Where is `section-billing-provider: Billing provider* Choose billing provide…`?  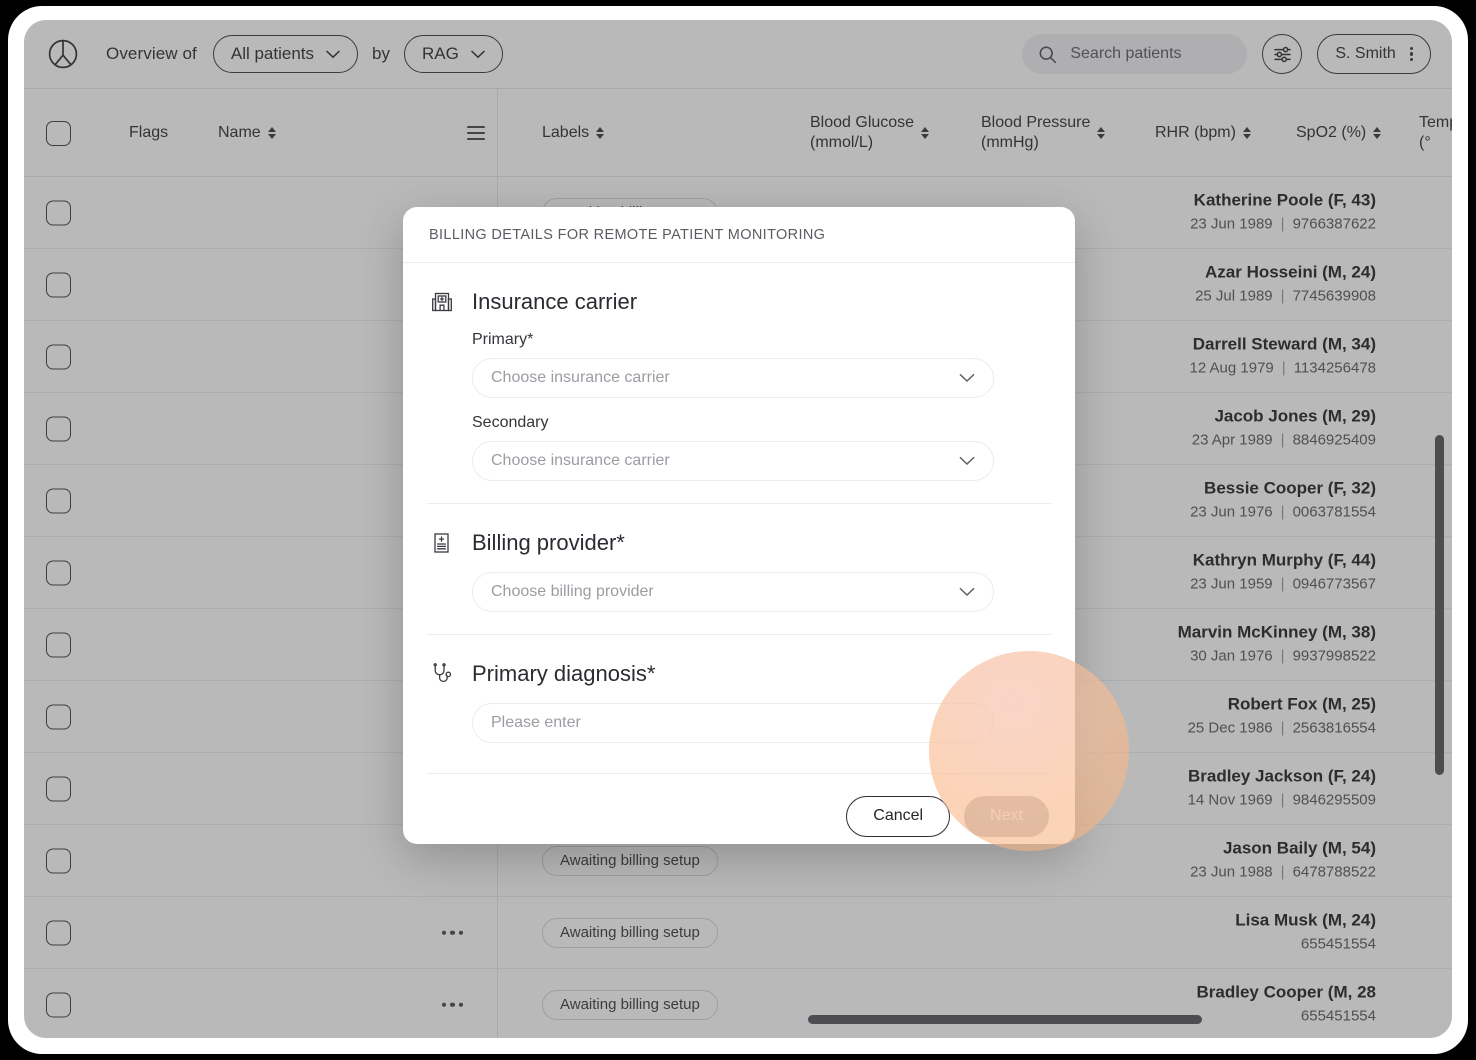
section-billing-provider: Billing provider* Choose billing provide… is located at coordinates (739, 569).